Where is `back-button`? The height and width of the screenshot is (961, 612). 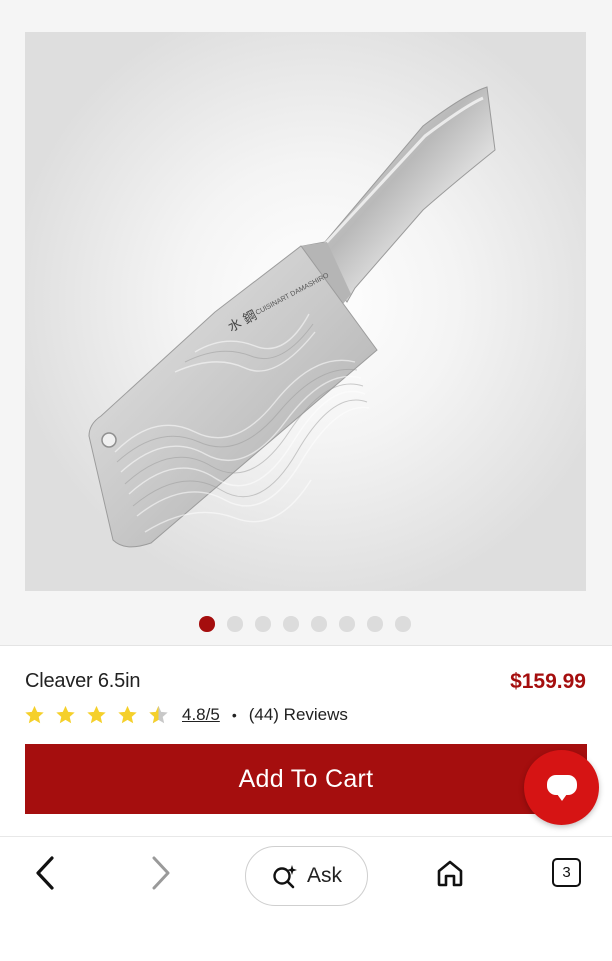
back-button is located at coordinates (45, 873).